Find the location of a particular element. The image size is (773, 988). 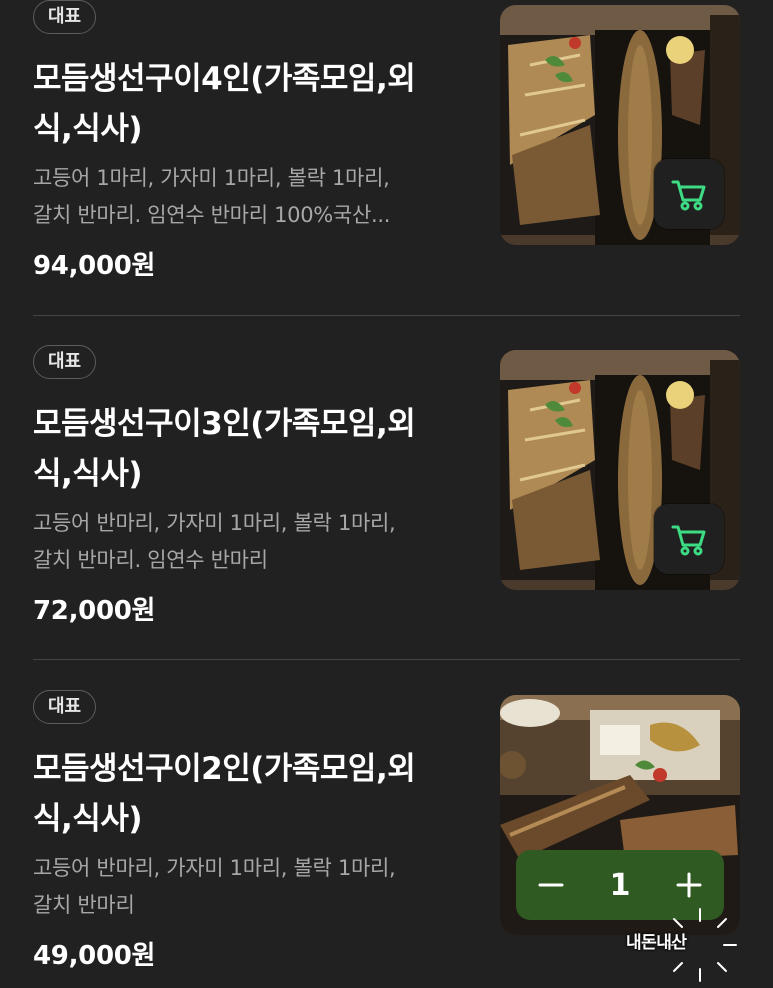

description-line: 갈치 반마리 is located at coordinates (84, 905).